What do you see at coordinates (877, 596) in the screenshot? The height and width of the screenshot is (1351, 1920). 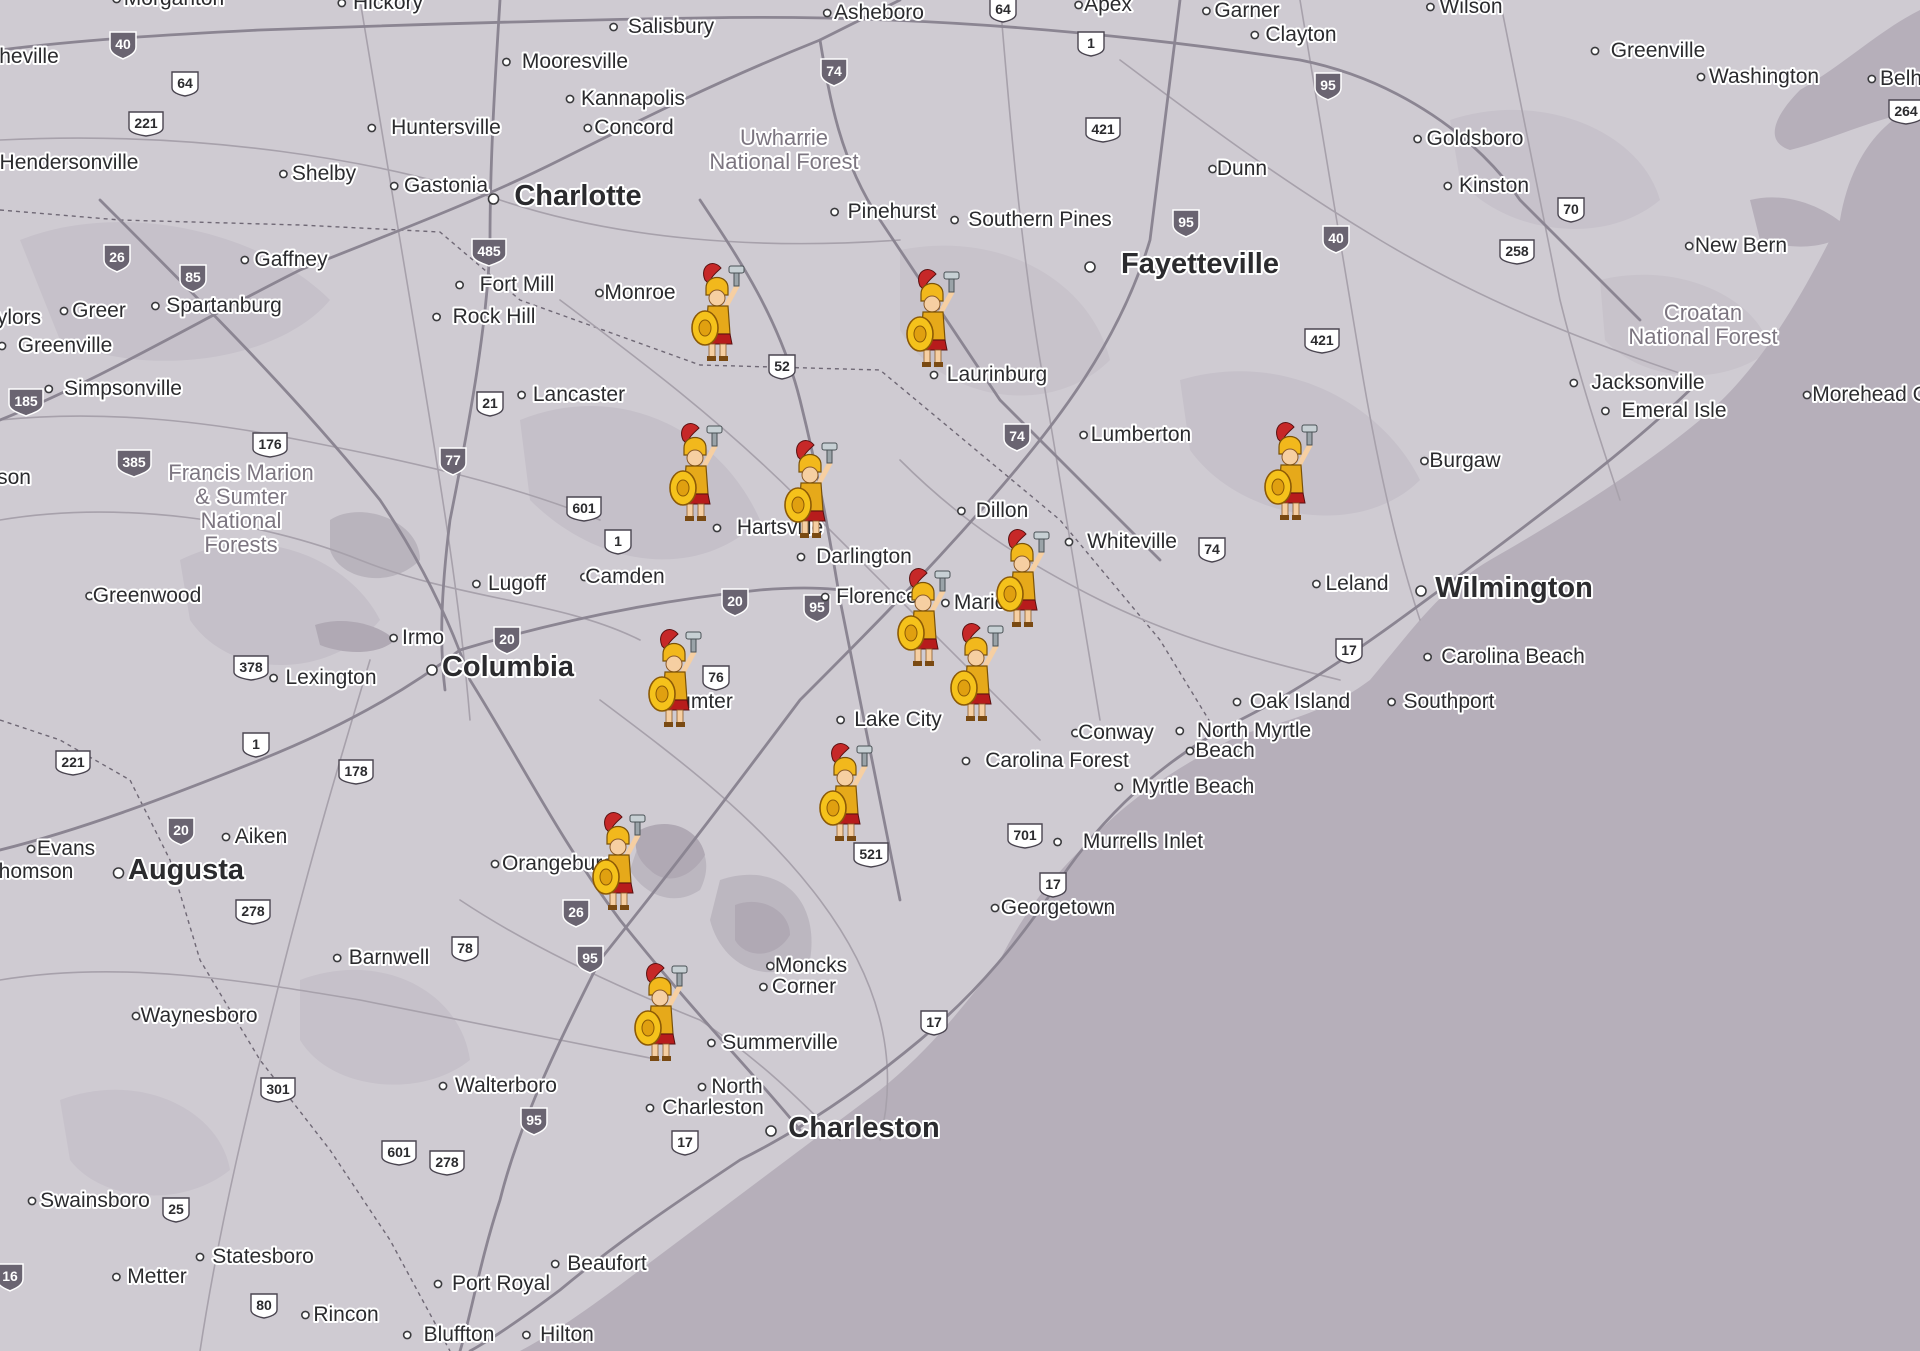 I see `city-label: Florence` at bounding box center [877, 596].